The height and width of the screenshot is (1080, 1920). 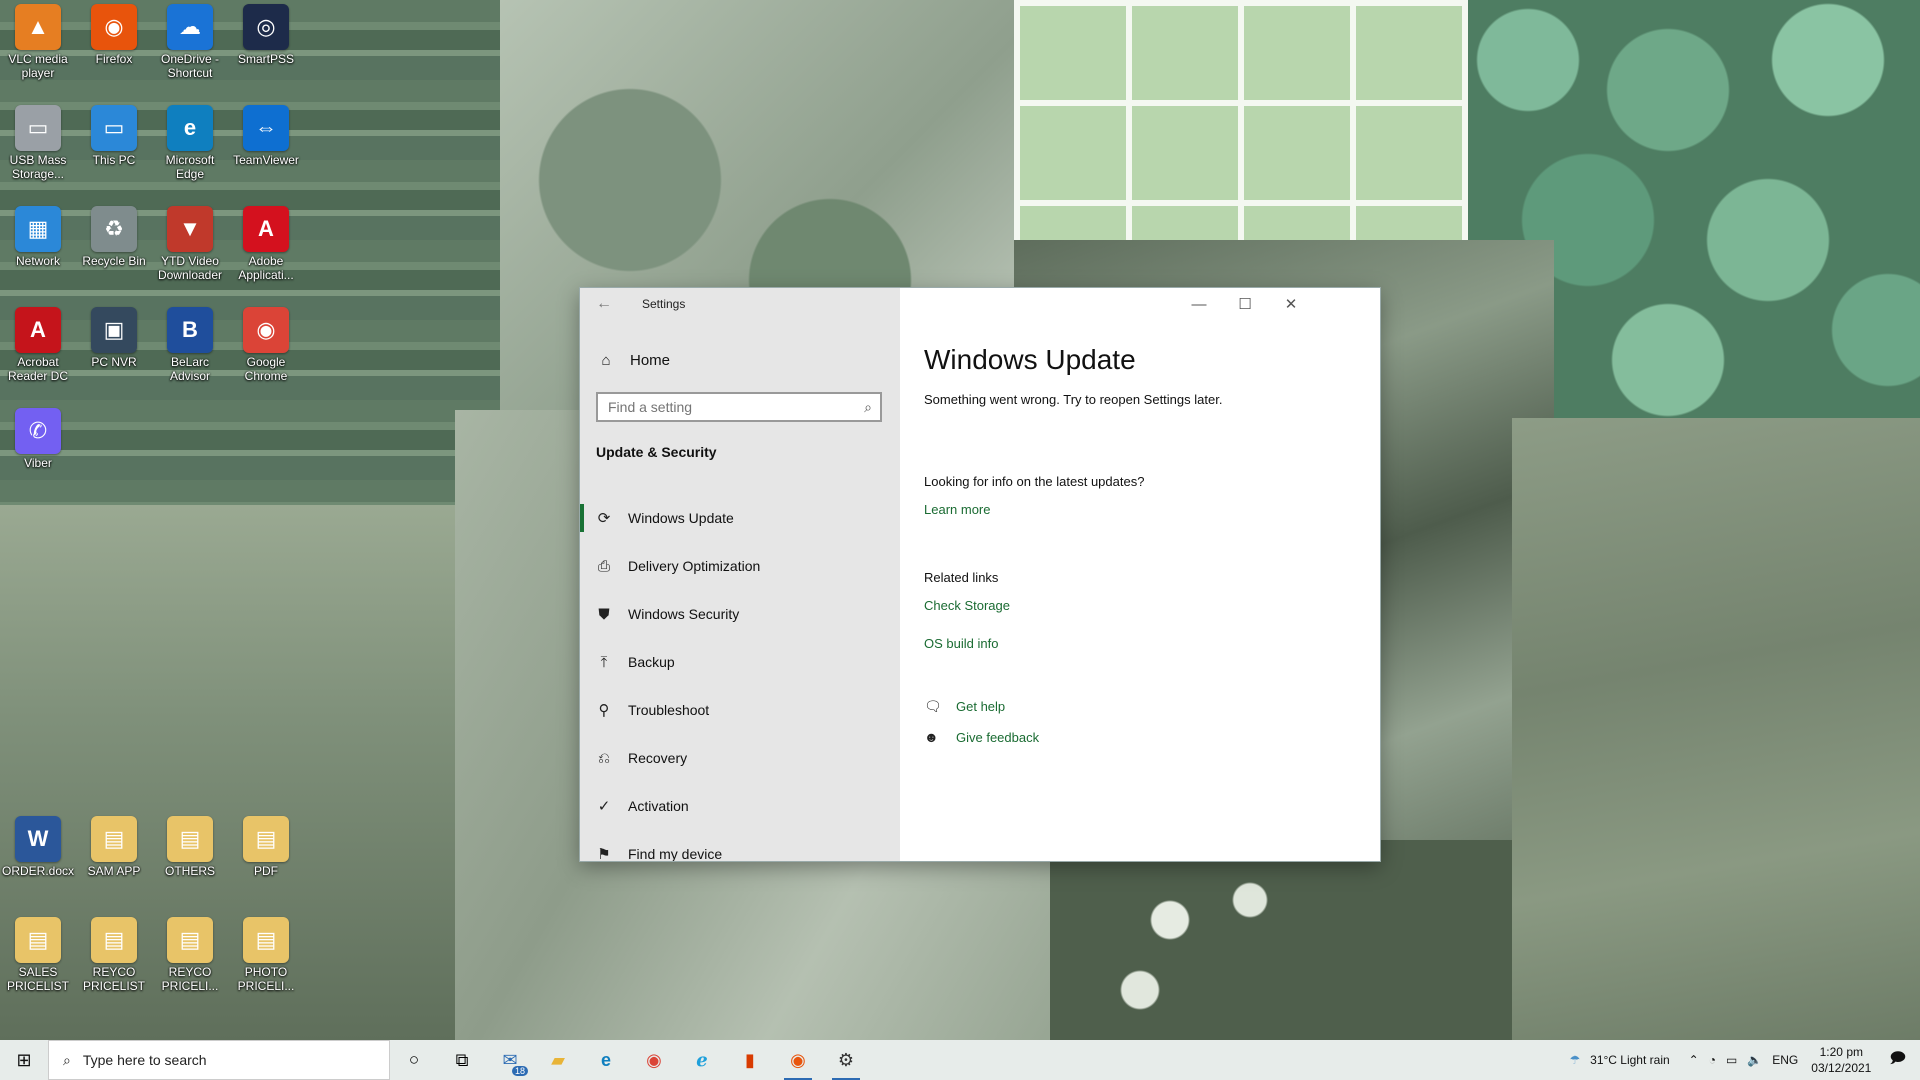 What do you see at coordinates (1574, 1060) in the screenshot?
I see `weather-icon: ☂` at bounding box center [1574, 1060].